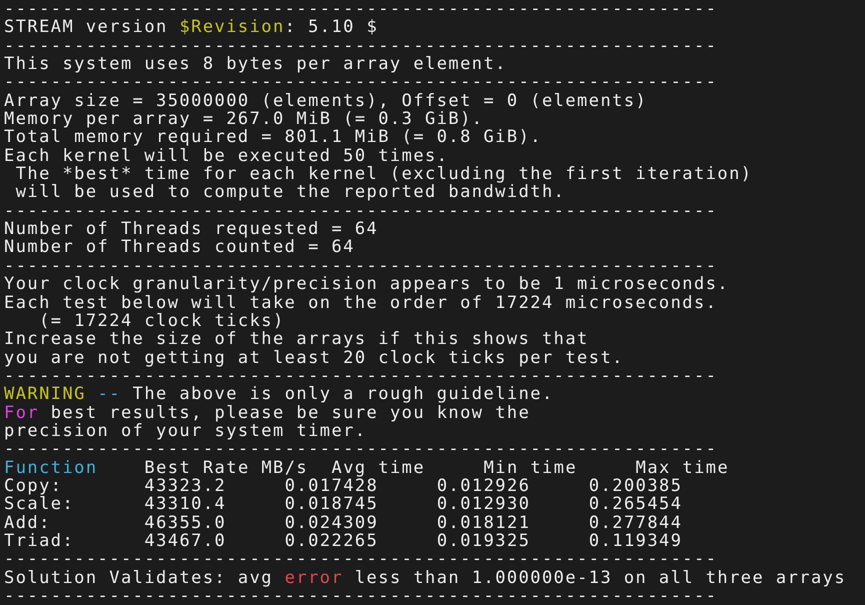 Image resolution: width=865 pixels, height=605 pixels. Describe the element at coordinates (383, 174) in the screenshot. I see `output-line: The *best* time for each kernel (excluding the first iteration)` at that location.